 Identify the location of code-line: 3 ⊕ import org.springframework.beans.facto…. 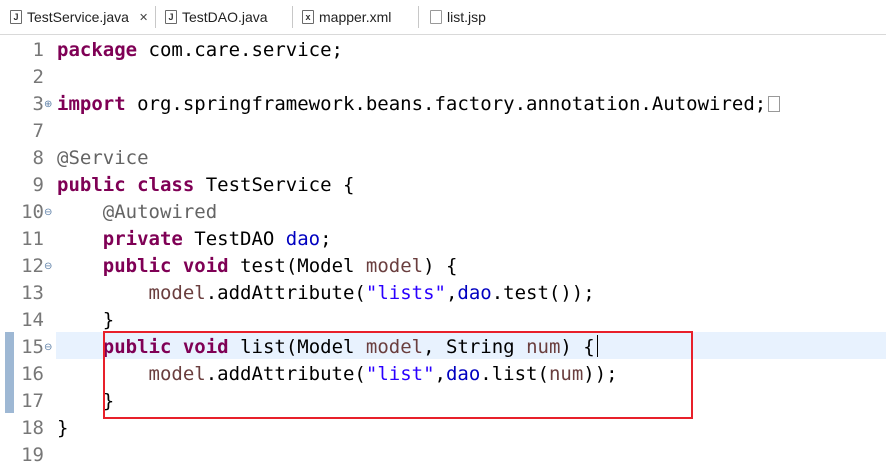
(443, 104).